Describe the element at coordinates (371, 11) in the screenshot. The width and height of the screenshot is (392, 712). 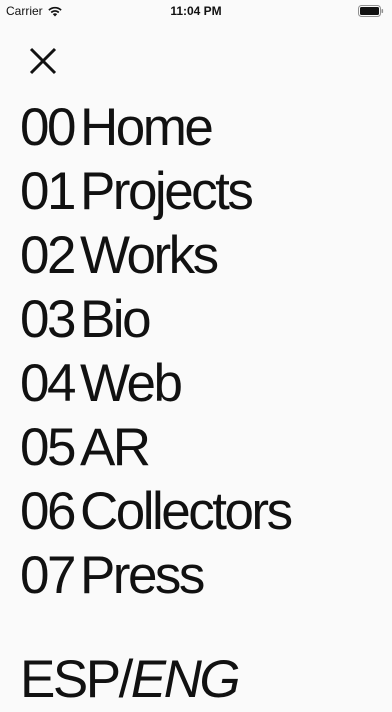
I see `battery-icon` at that location.